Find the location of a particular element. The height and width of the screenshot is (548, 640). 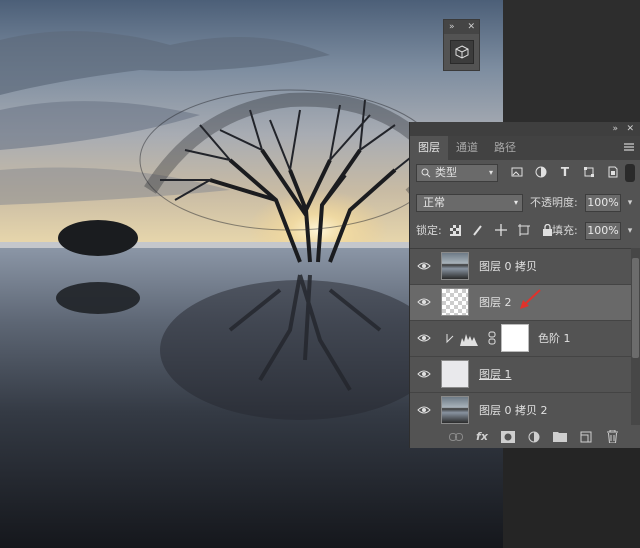

fx-icon: fx is located at coordinates (482, 437).